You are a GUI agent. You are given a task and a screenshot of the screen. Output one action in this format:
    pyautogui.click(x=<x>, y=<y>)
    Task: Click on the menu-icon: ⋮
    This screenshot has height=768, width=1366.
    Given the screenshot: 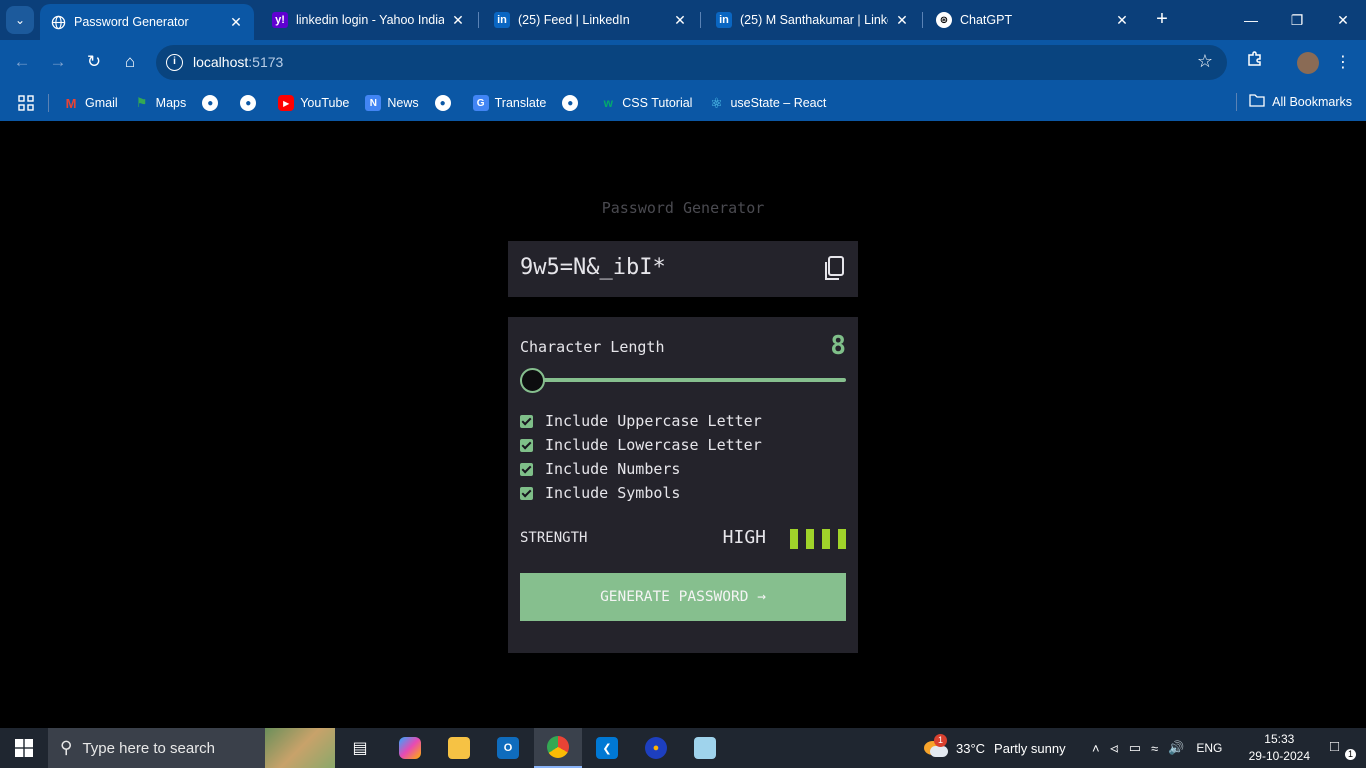 What is the action you would take?
    pyautogui.click(x=1343, y=63)
    